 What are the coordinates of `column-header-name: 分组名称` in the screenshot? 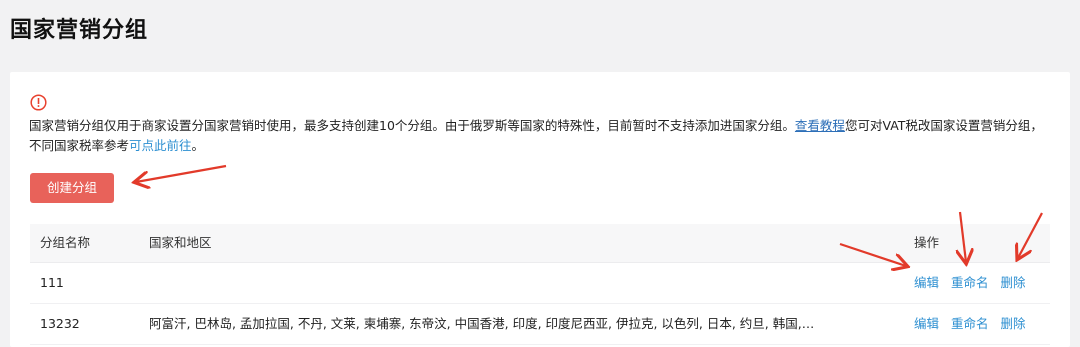 It's located at (65, 242).